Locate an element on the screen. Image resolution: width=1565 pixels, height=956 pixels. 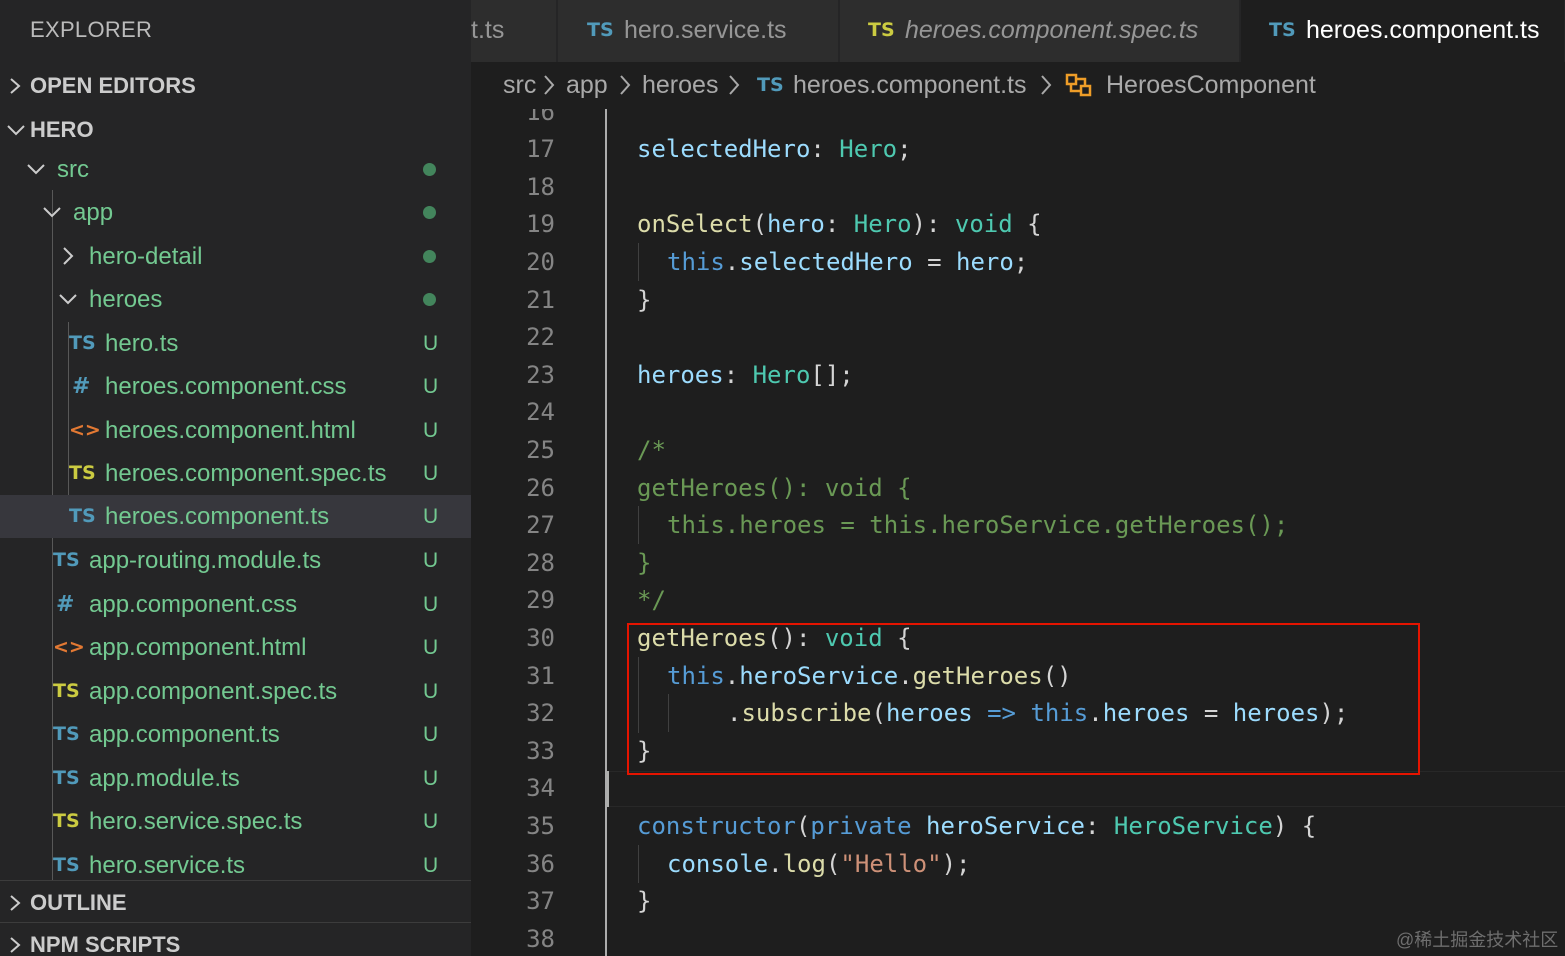
tree-folder-src: src is located at coordinates (235, 169).